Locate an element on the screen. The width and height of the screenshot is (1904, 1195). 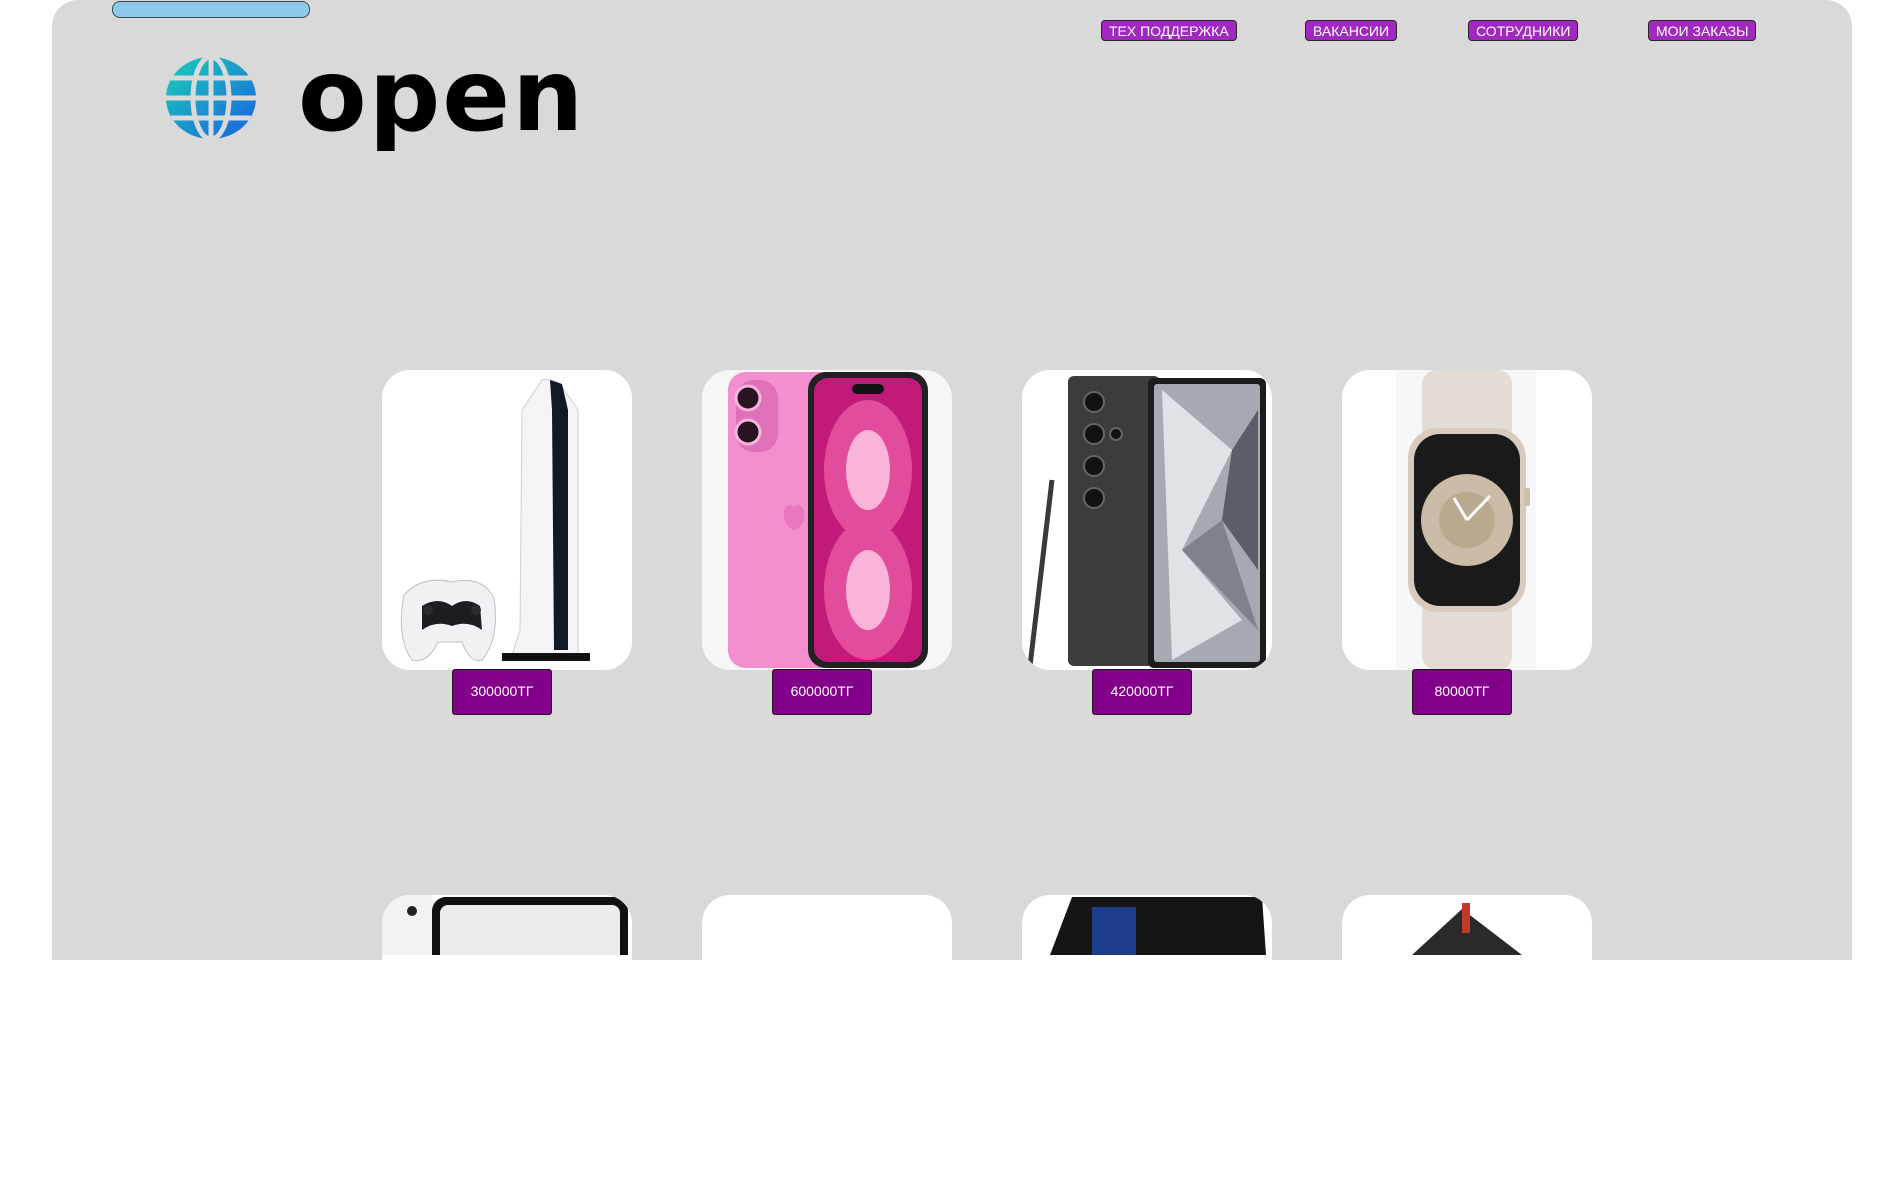
price-button-game-console: 300000ТГ is located at coordinates (502, 692).